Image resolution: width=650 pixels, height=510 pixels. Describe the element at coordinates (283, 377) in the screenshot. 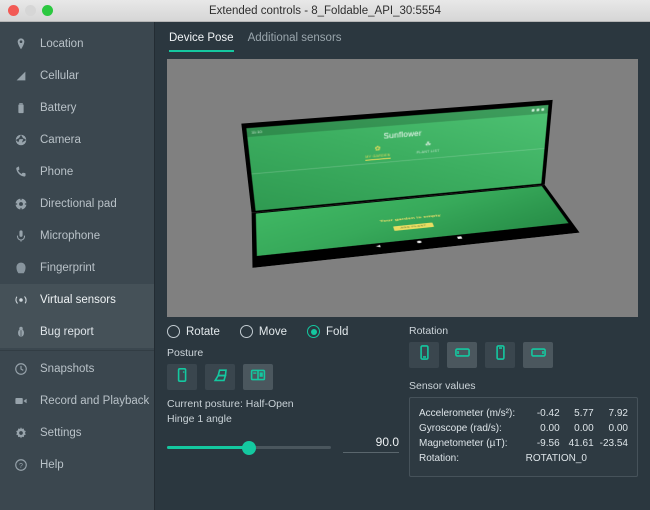

I see `posture-button-group` at that location.